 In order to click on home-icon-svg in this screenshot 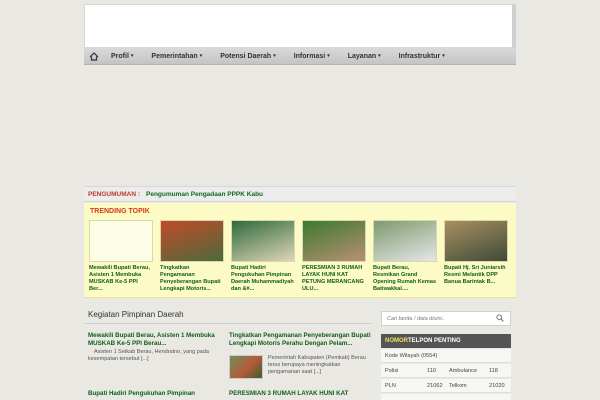, I will do `click(94, 56)`.